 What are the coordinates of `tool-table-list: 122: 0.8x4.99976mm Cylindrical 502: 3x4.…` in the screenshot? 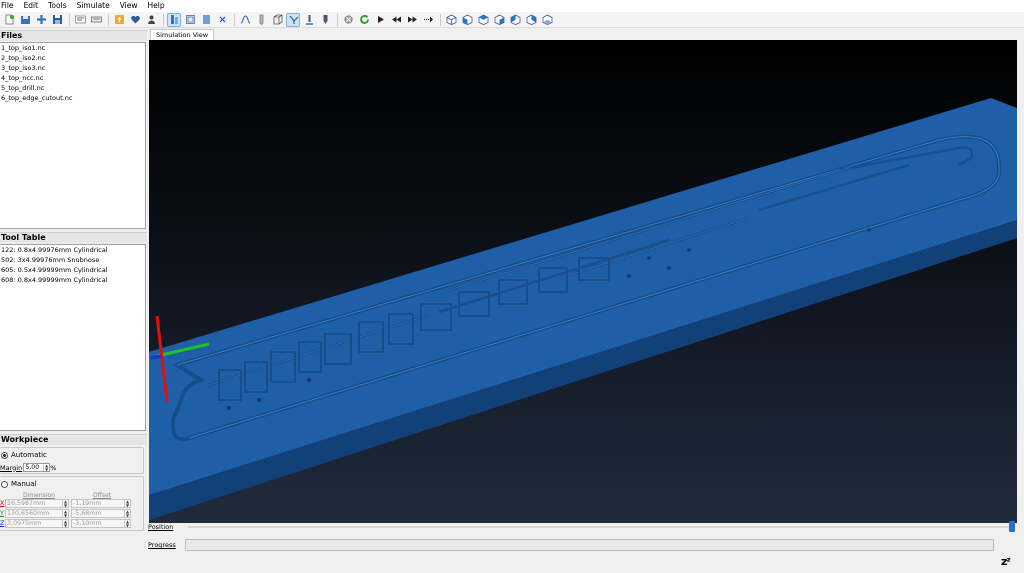 It's located at (73, 337).